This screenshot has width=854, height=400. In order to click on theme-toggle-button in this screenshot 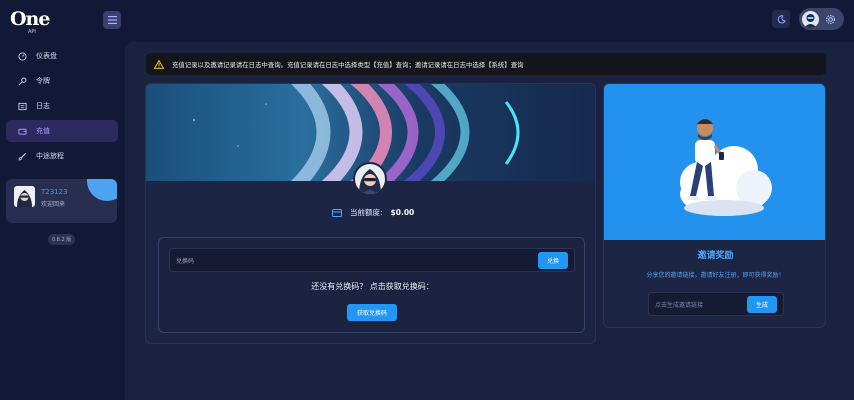, I will do `click(781, 19)`.